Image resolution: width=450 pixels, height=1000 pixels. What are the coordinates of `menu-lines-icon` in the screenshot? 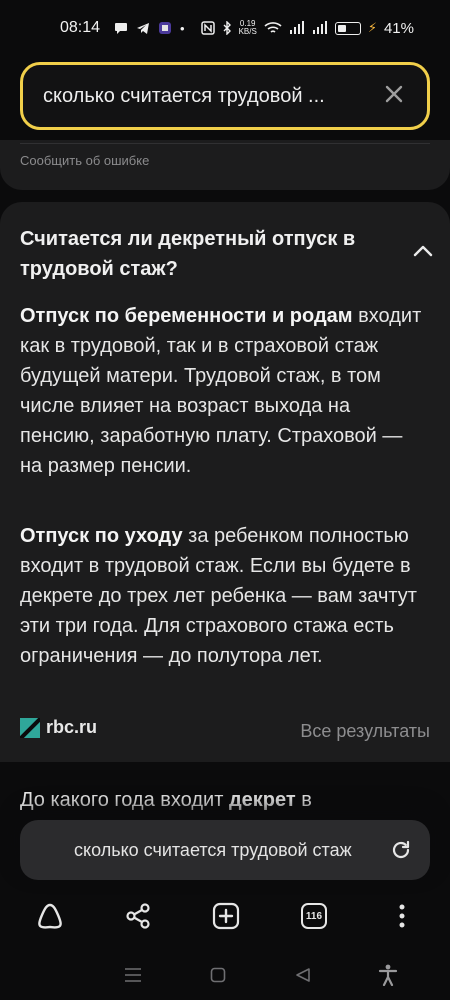 It's located at (132, 975).